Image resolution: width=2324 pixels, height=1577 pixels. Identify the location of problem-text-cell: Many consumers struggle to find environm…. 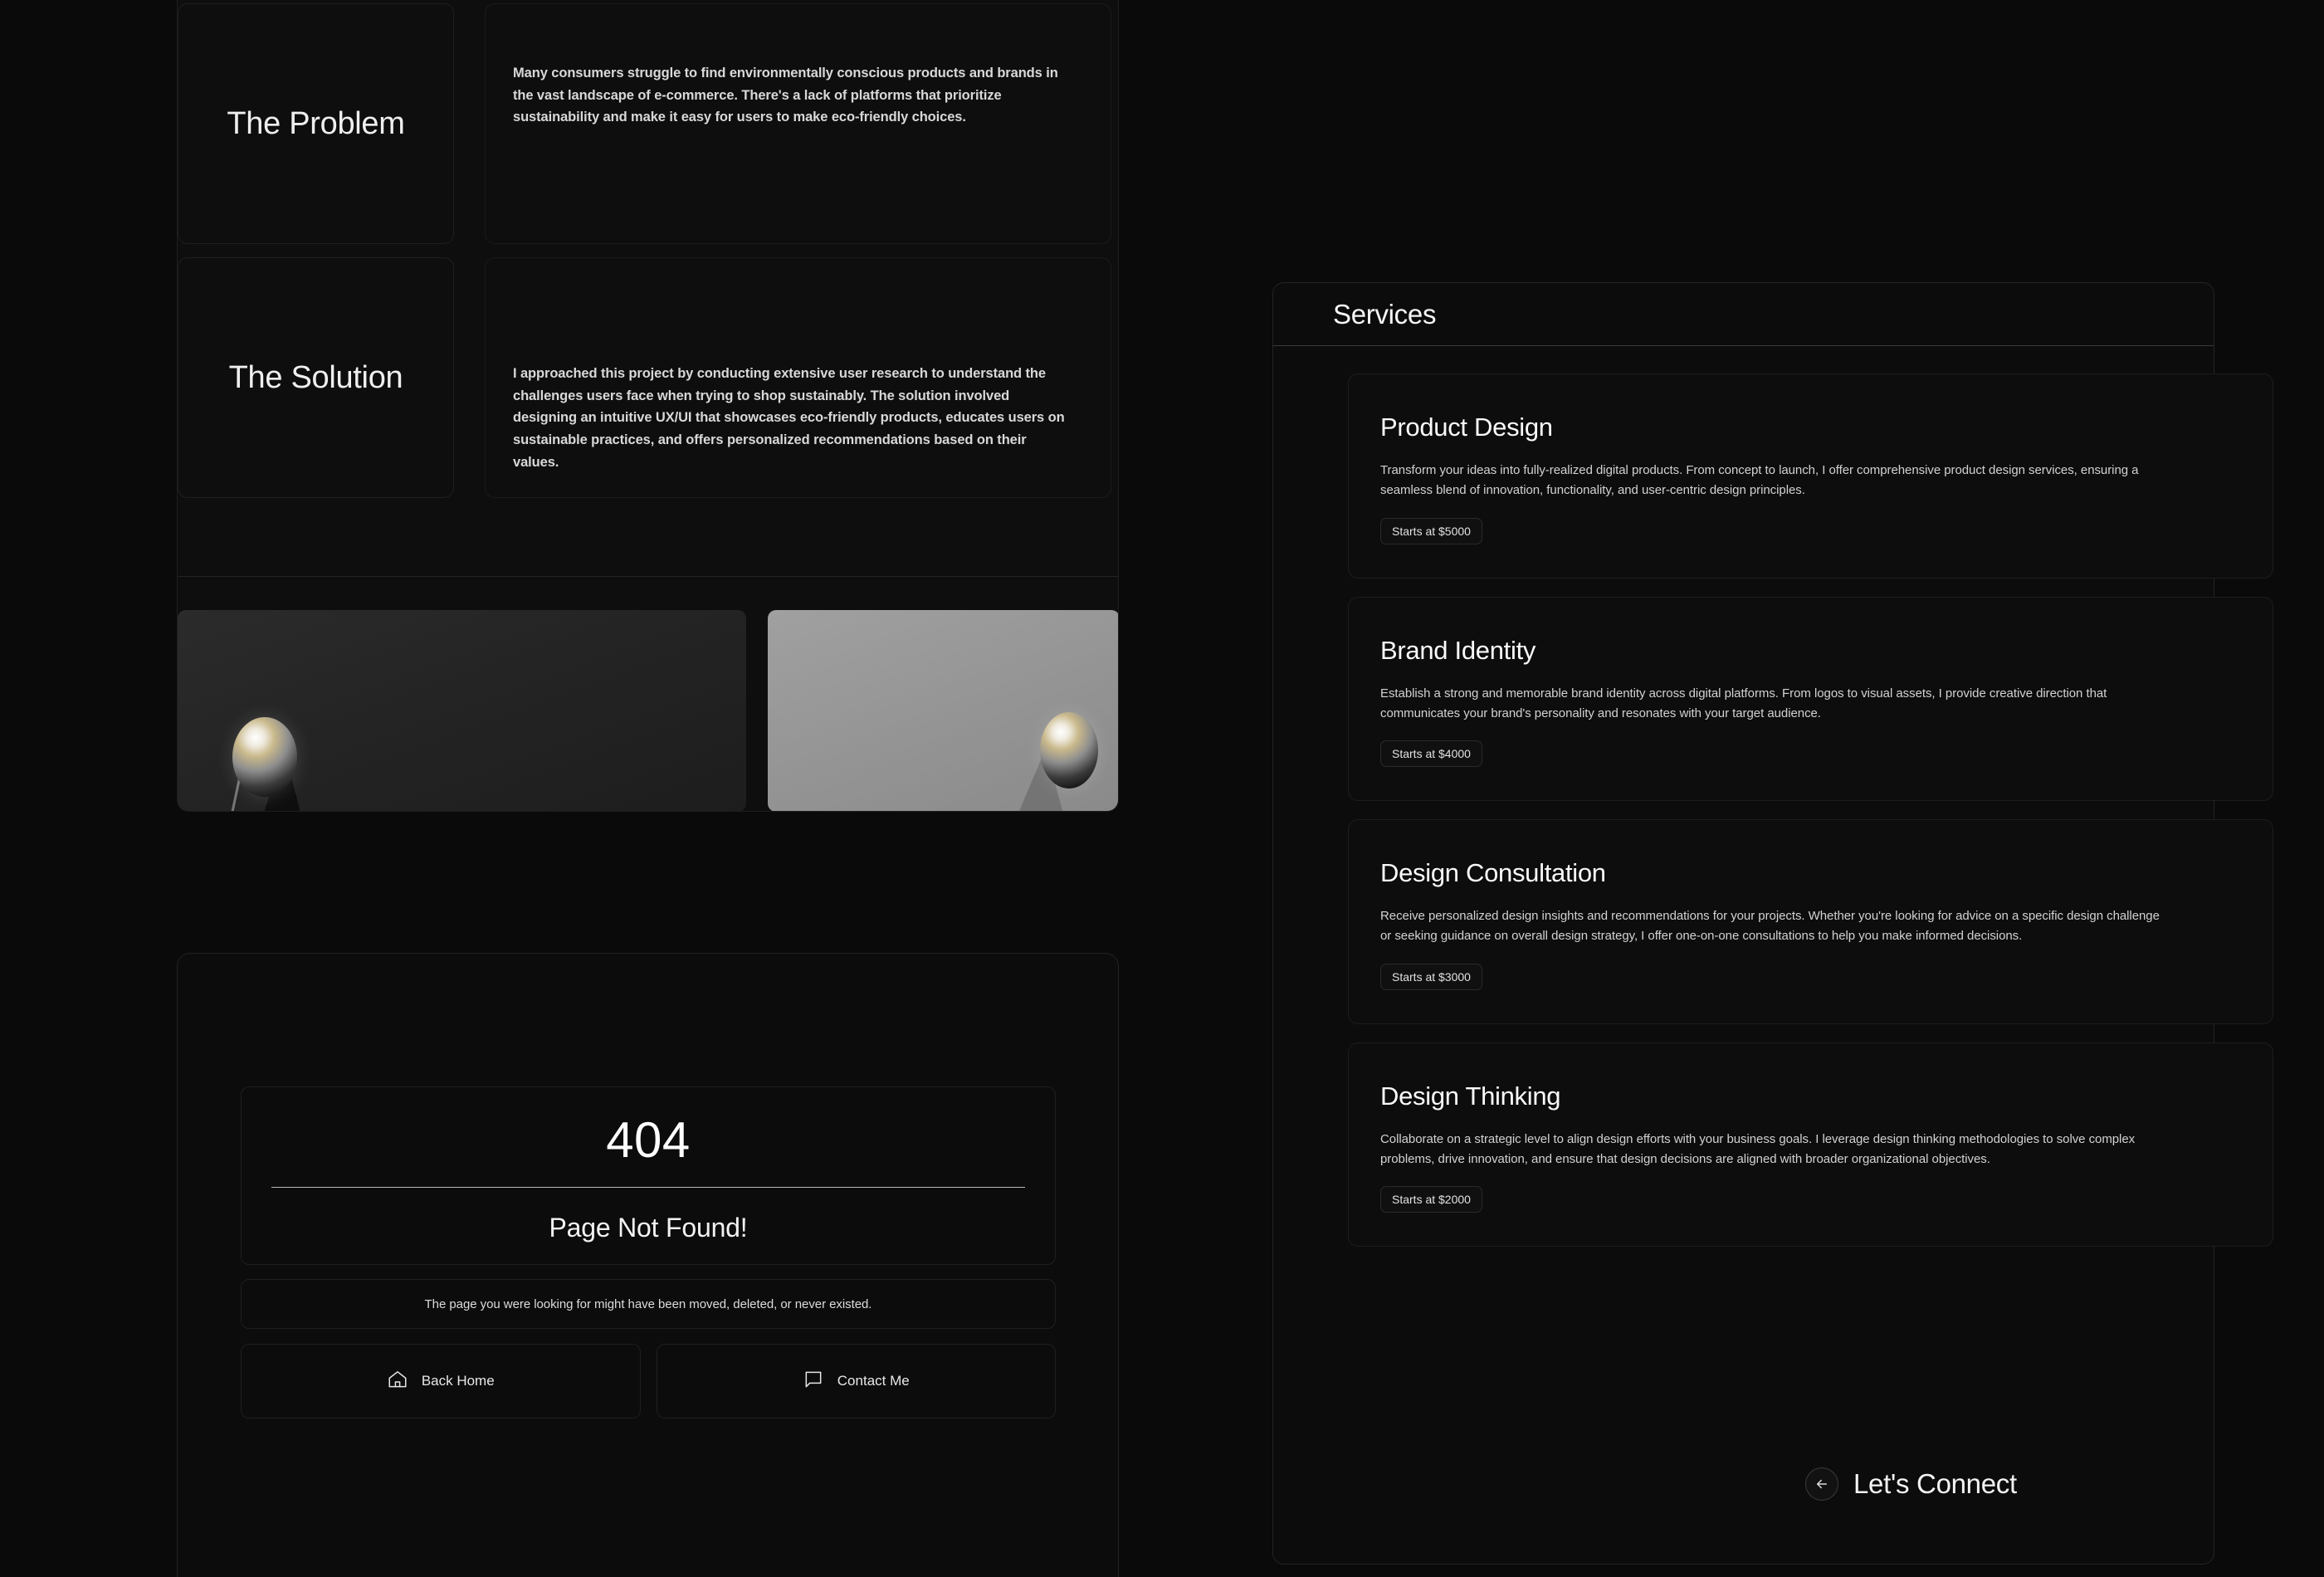
(798, 124).